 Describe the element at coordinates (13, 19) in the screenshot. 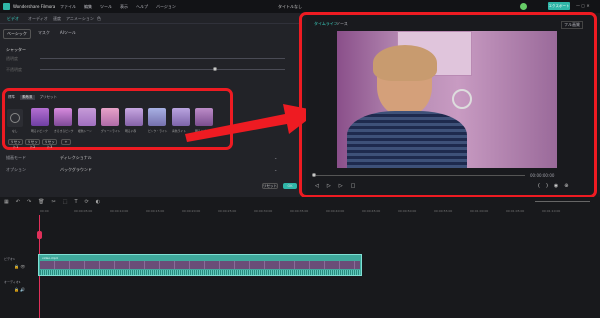

I see `tab-video: ビデオ` at that location.